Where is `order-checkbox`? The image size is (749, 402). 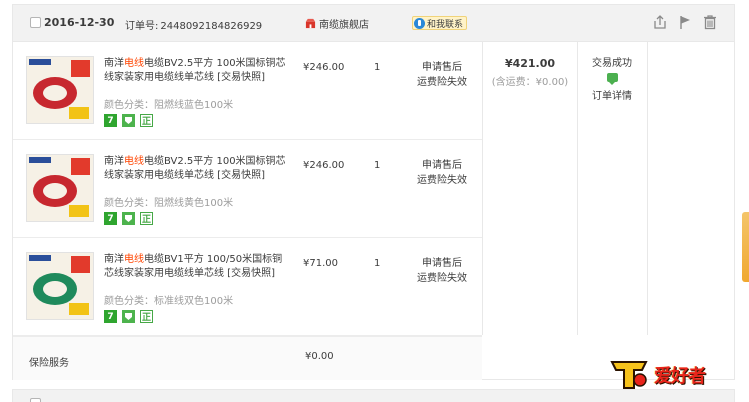
order-checkbox is located at coordinates (35, 22).